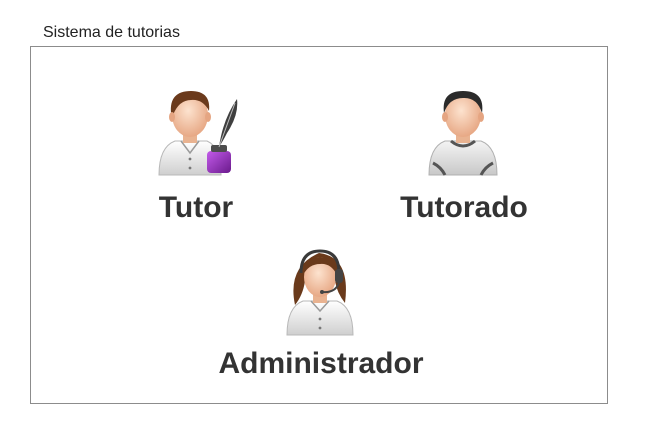 Image resolution: width=651 pixels, height=446 pixels. I want to click on student-icon, so click(463, 133).